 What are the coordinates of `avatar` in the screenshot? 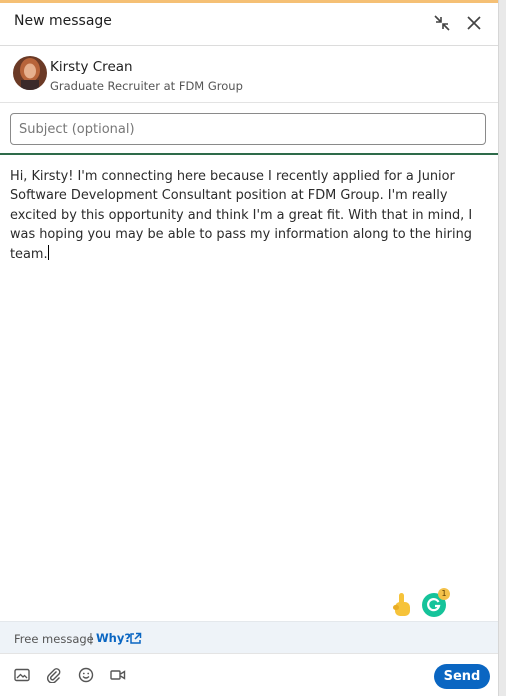 It's located at (30, 73).